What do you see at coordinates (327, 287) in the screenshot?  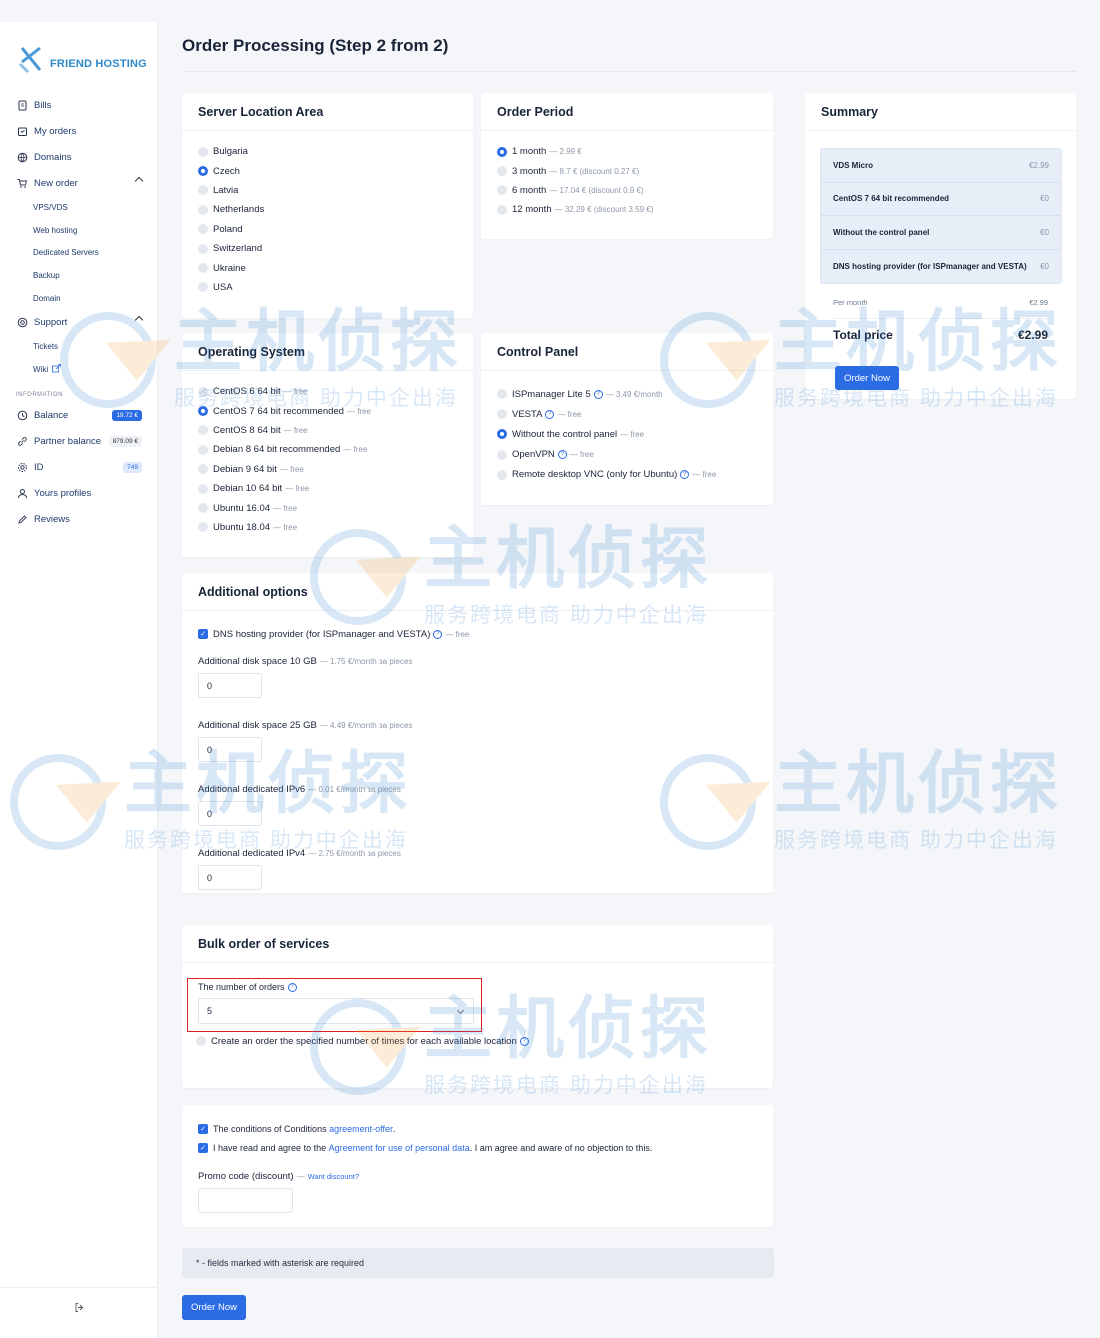 I see `location-option: USA` at bounding box center [327, 287].